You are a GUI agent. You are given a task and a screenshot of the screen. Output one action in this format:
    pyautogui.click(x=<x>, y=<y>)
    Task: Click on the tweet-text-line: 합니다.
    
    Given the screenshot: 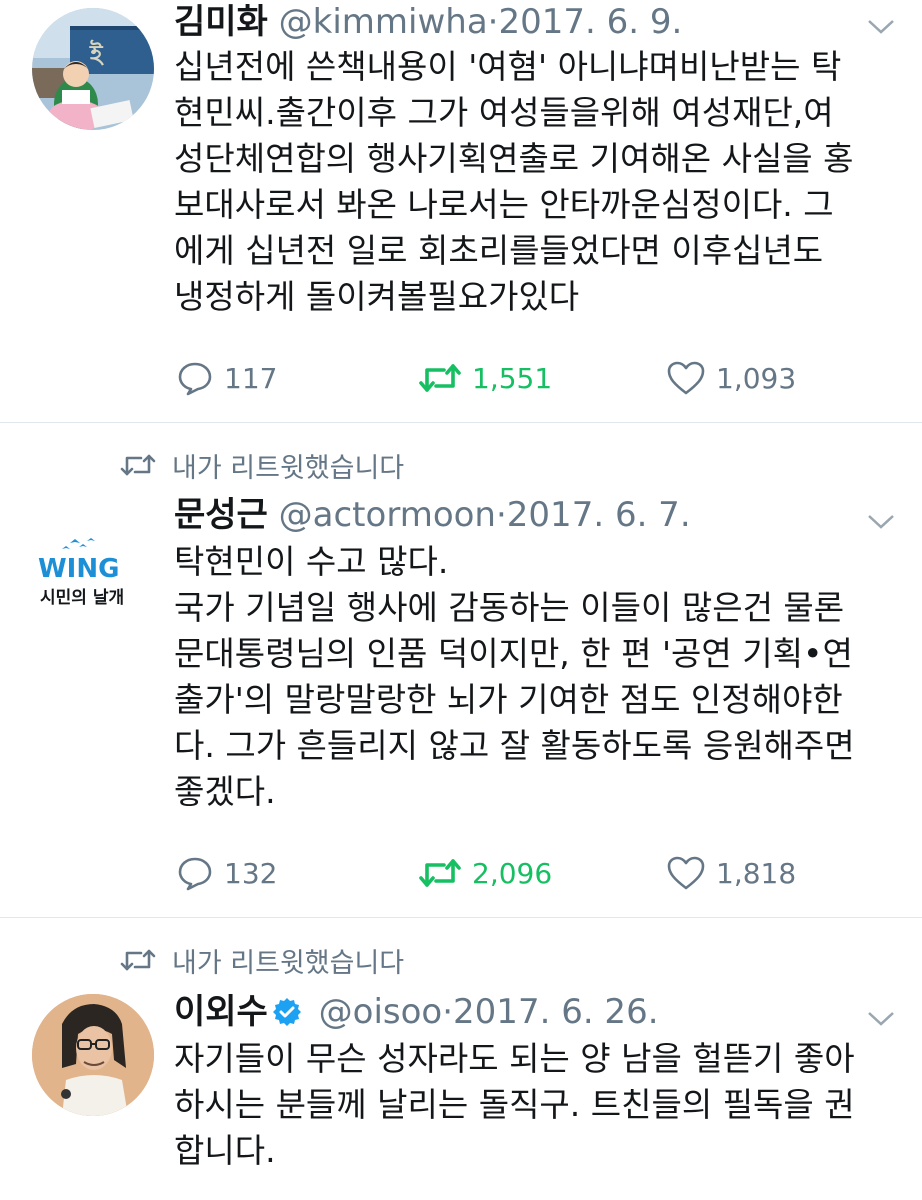 What is the action you would take?
    pyautogui.click(x=225, y=1150)
    